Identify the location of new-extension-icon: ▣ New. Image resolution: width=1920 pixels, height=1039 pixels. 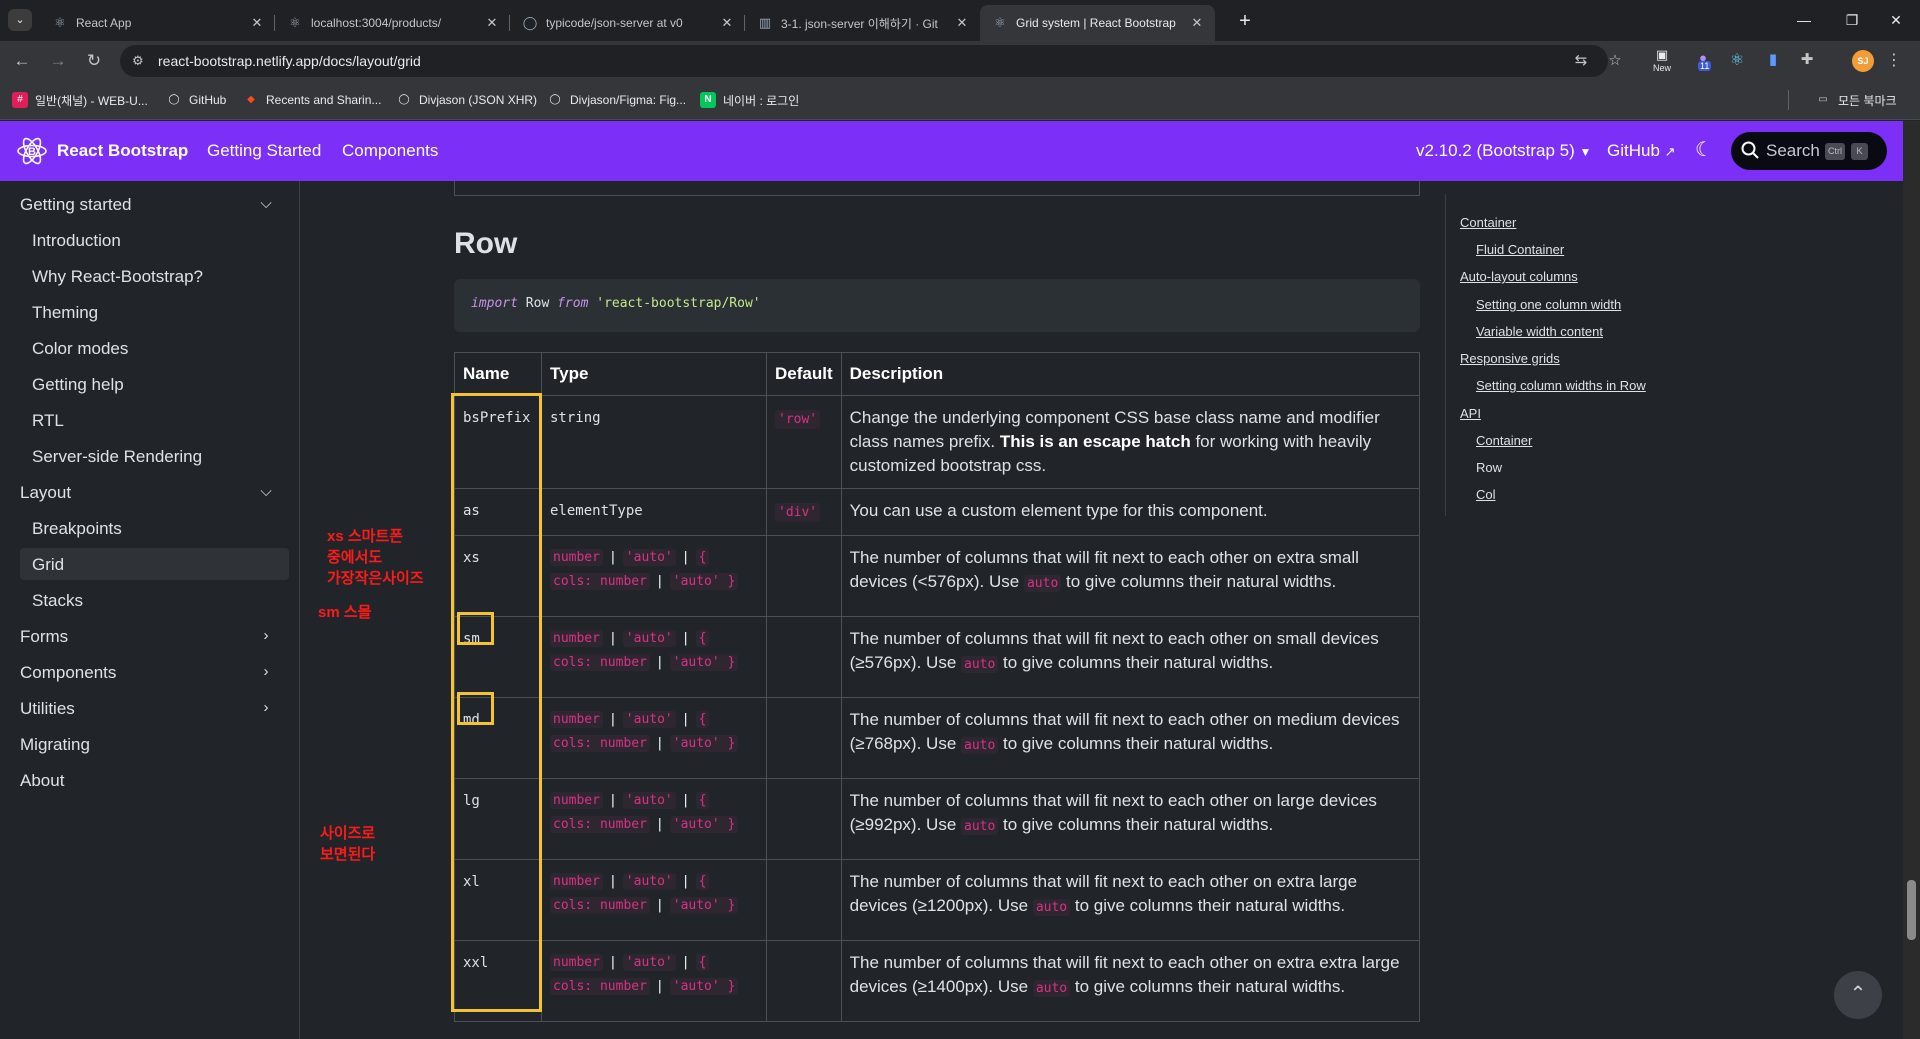
(1662, 61).